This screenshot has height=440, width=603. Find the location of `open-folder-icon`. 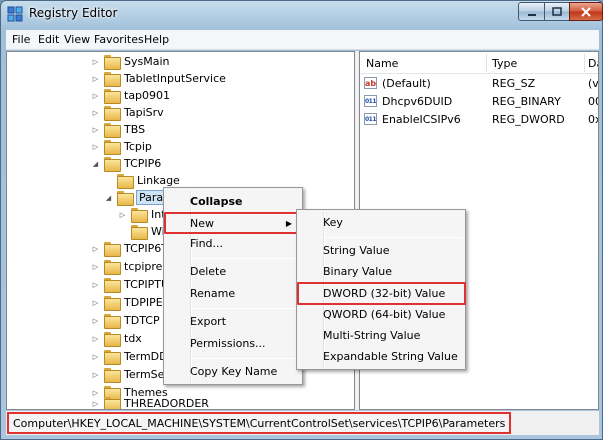

open-folder-icon is located at coordinates (125, 198).